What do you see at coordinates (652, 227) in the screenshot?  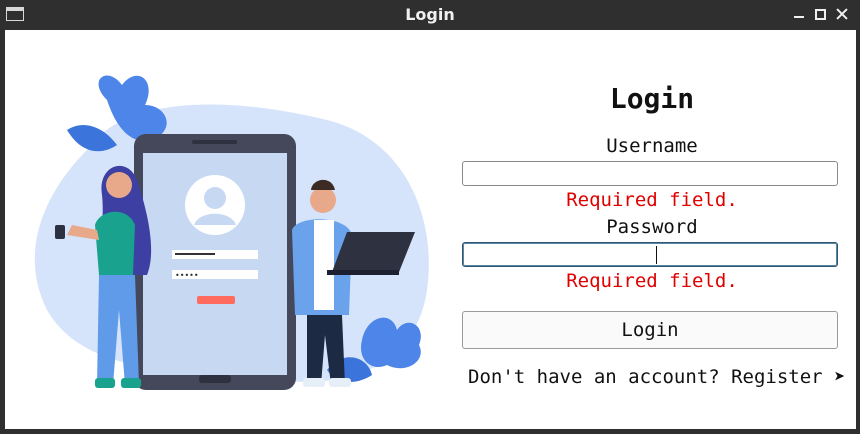 I see `password-label: Password` at bounding box center [652, 227].